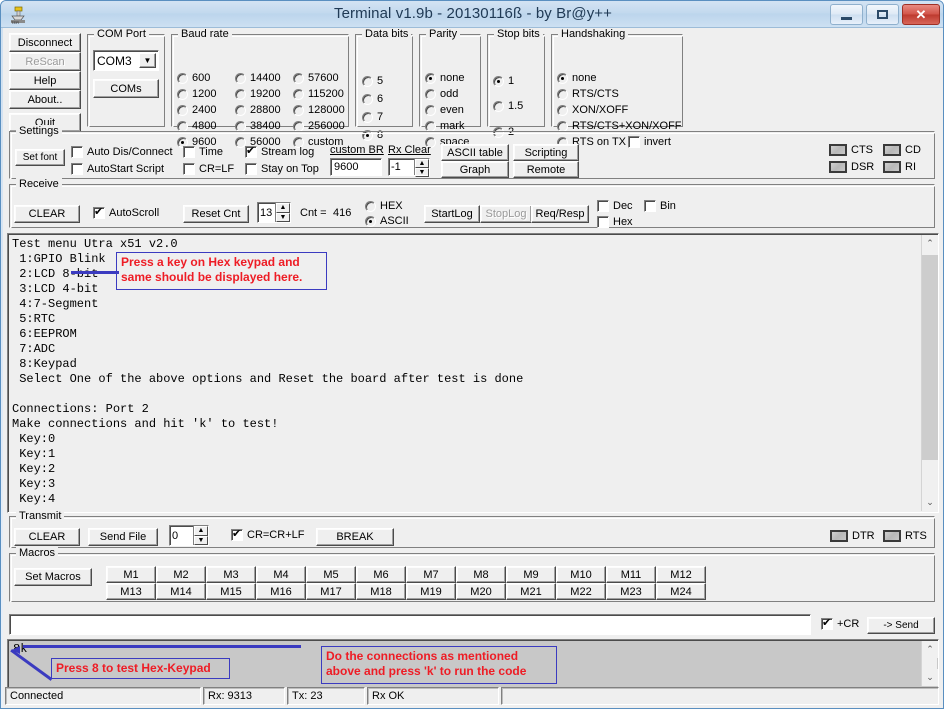  I want to click on break-button: BREAK, so click(355, 537).